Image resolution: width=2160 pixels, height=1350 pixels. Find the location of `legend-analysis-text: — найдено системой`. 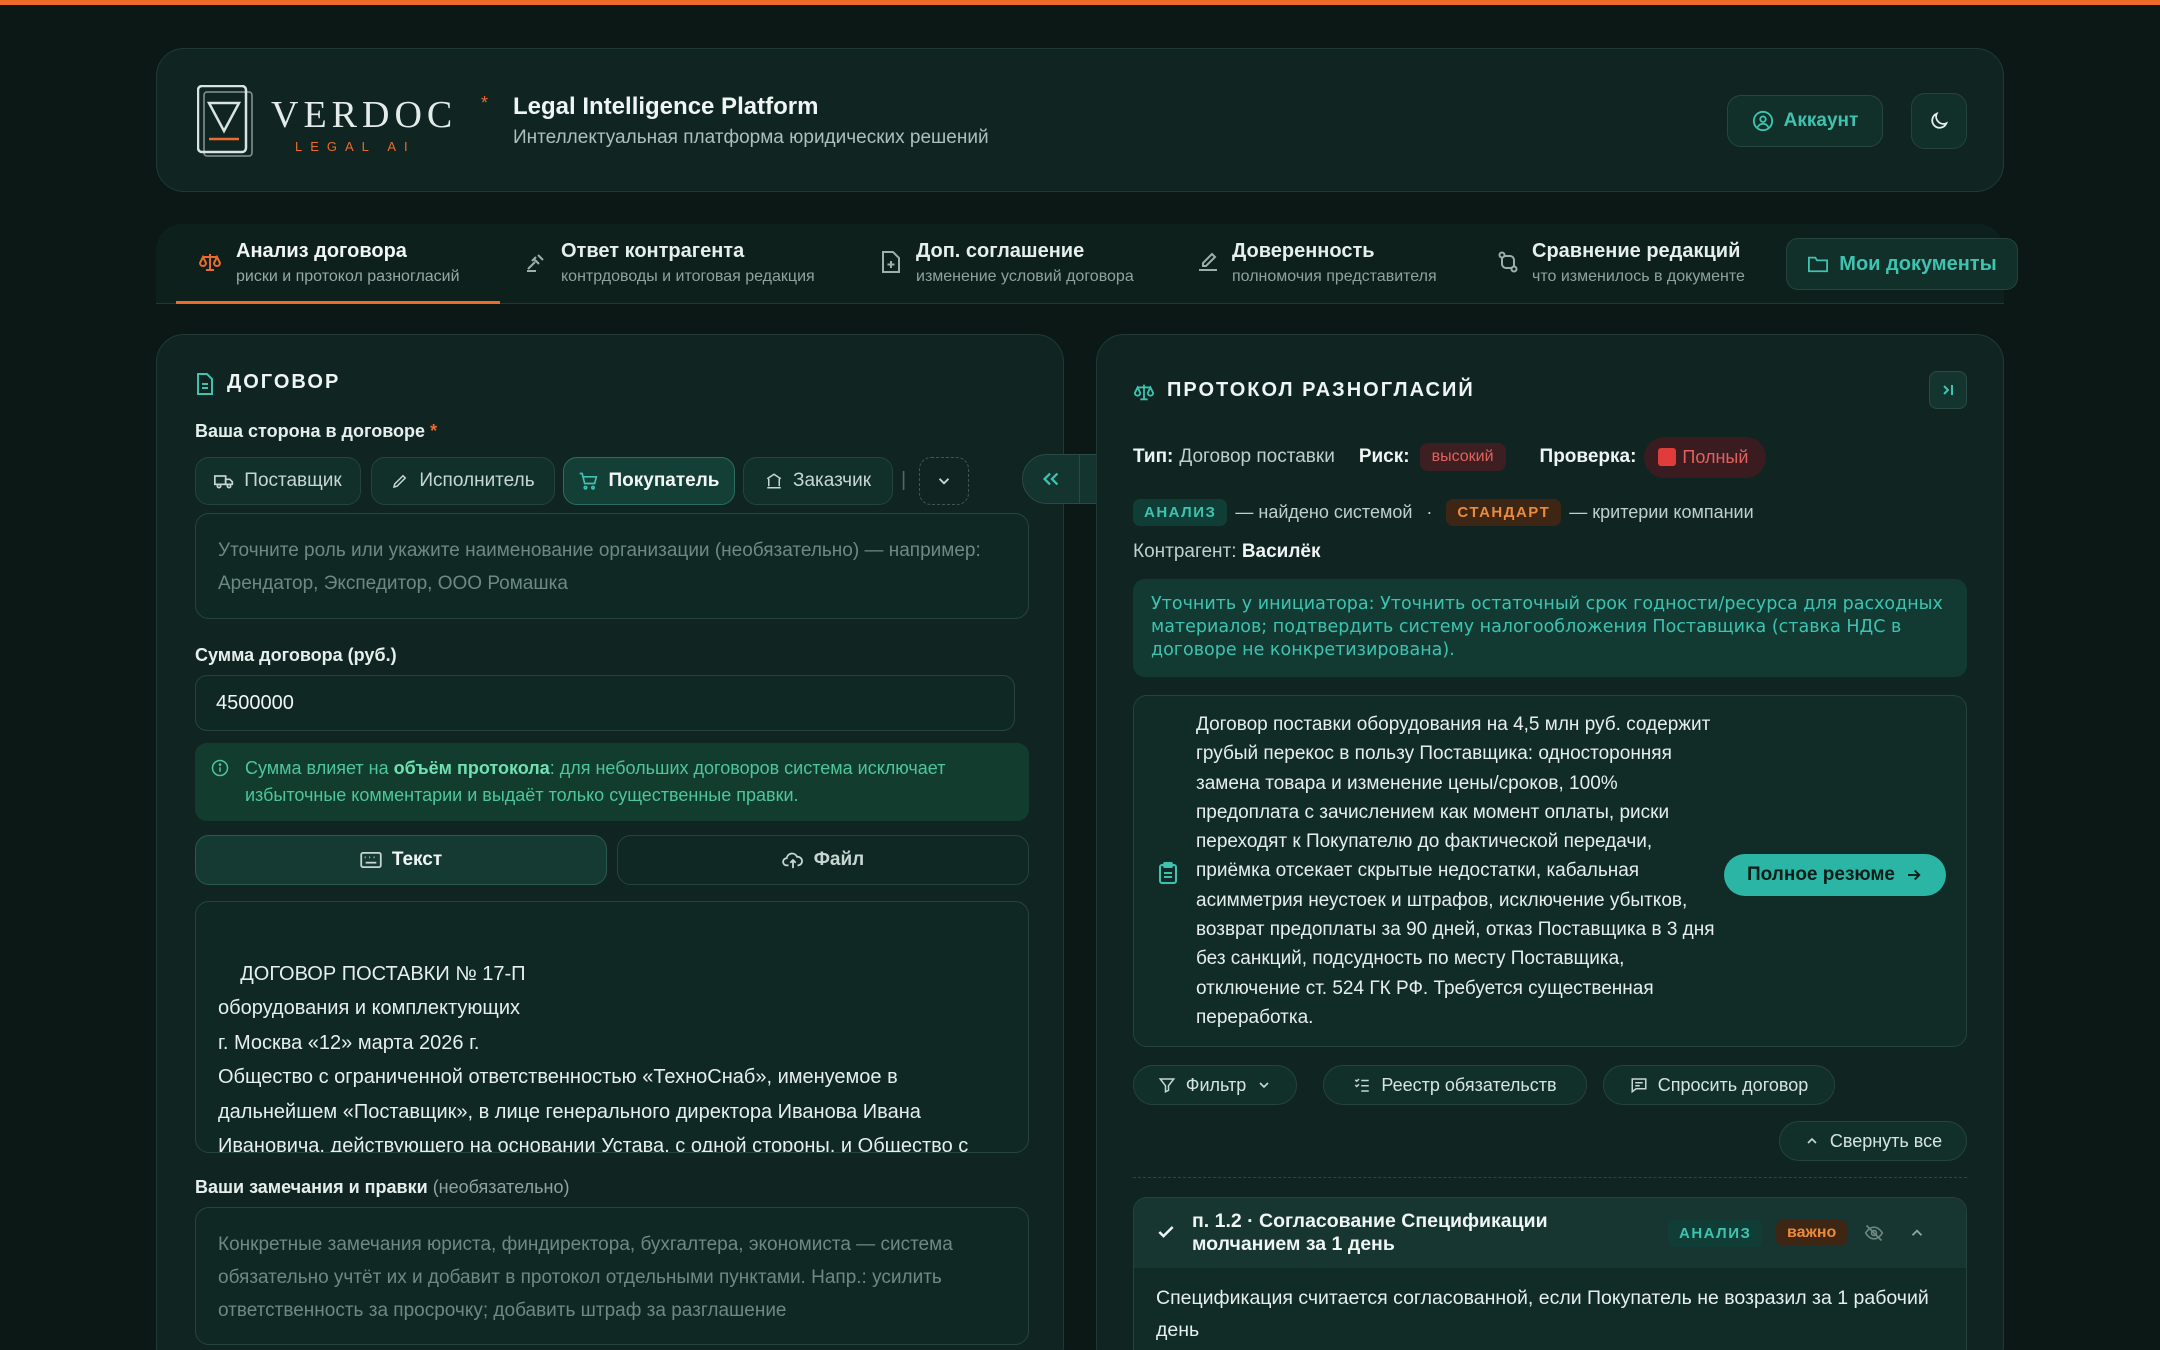

legend-analysis-text: — найдено системой is located at coordinates (1324, 512).